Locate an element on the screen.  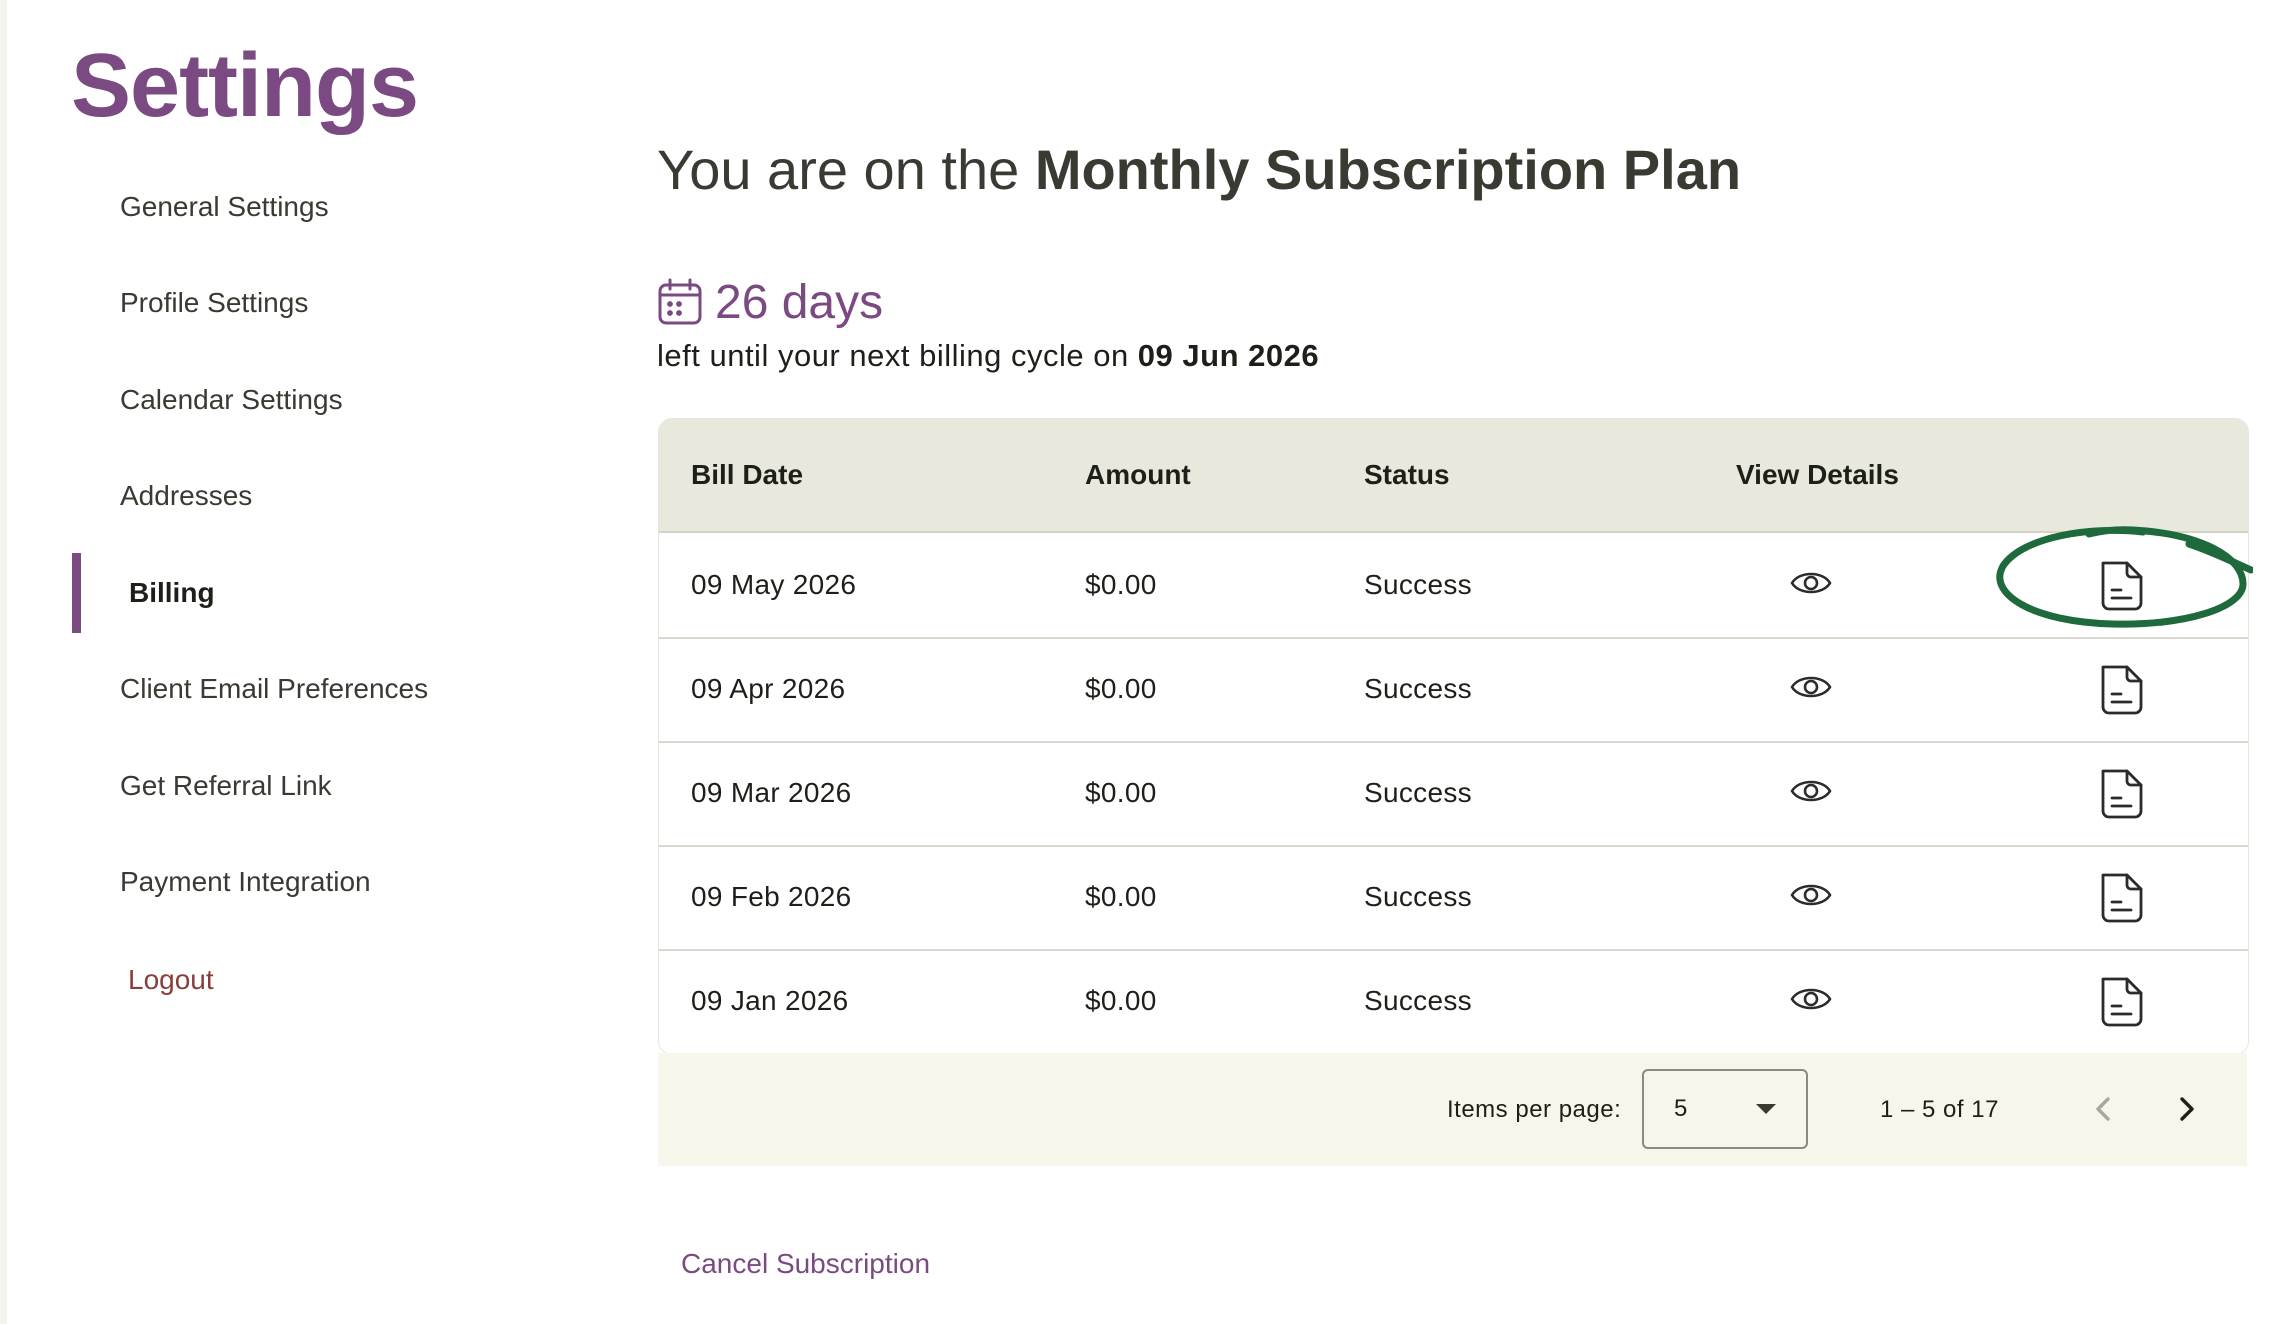
table-row: 09 Mar 2026 $0.00 Success is located at coordinates (1453, 794).